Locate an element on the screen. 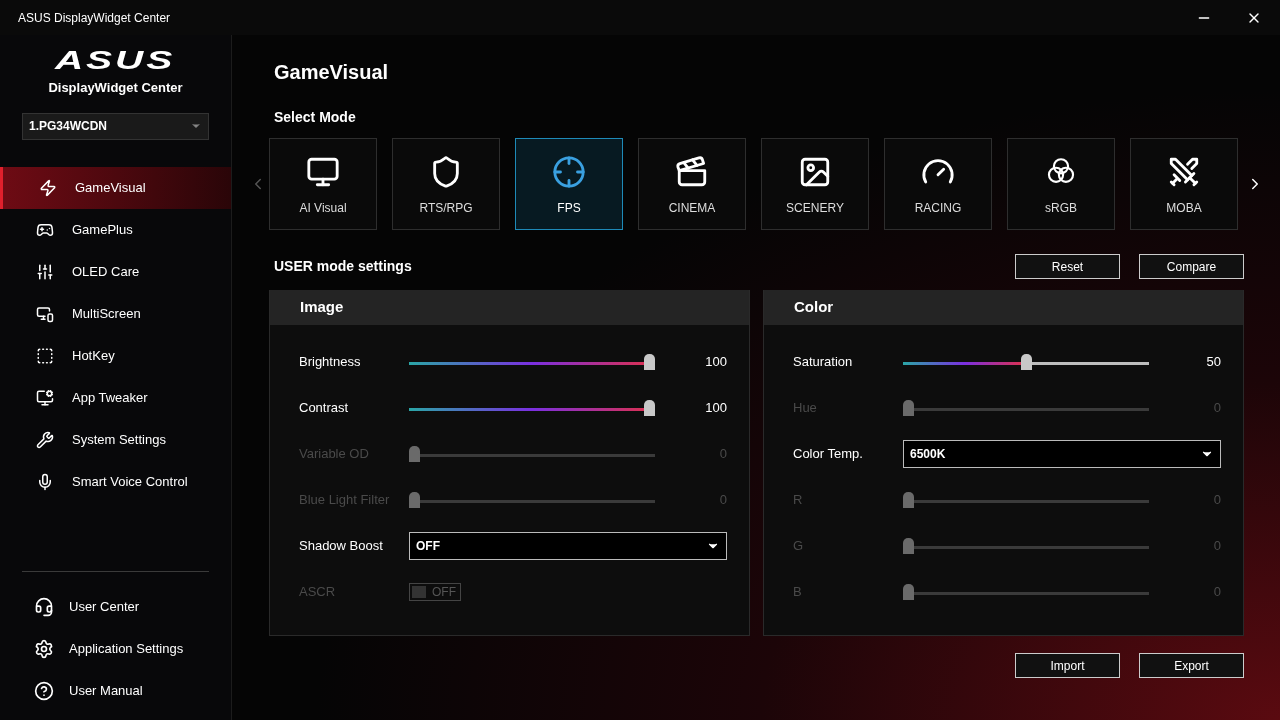 The image size is (1280, 720). nav-item: User Center is located at coordinates (115, 607).